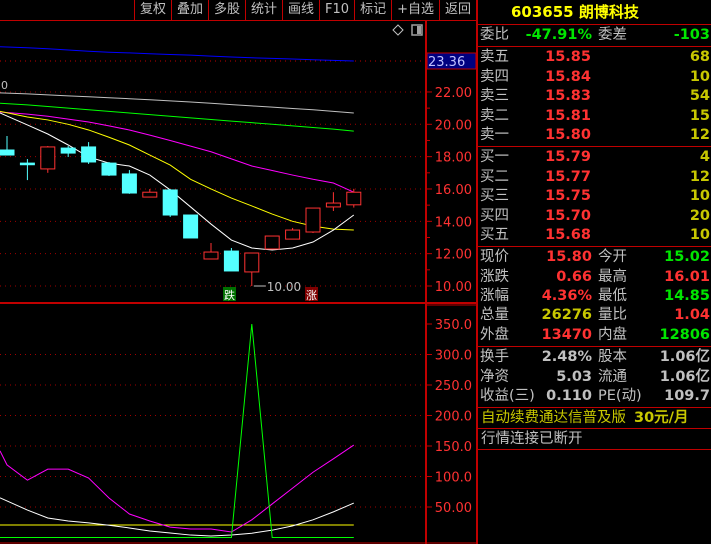  What do you see at coordinates (558, 35) in the screenshot?
I see `weibi-value: -47.91%` at bounding box center [558, 35].